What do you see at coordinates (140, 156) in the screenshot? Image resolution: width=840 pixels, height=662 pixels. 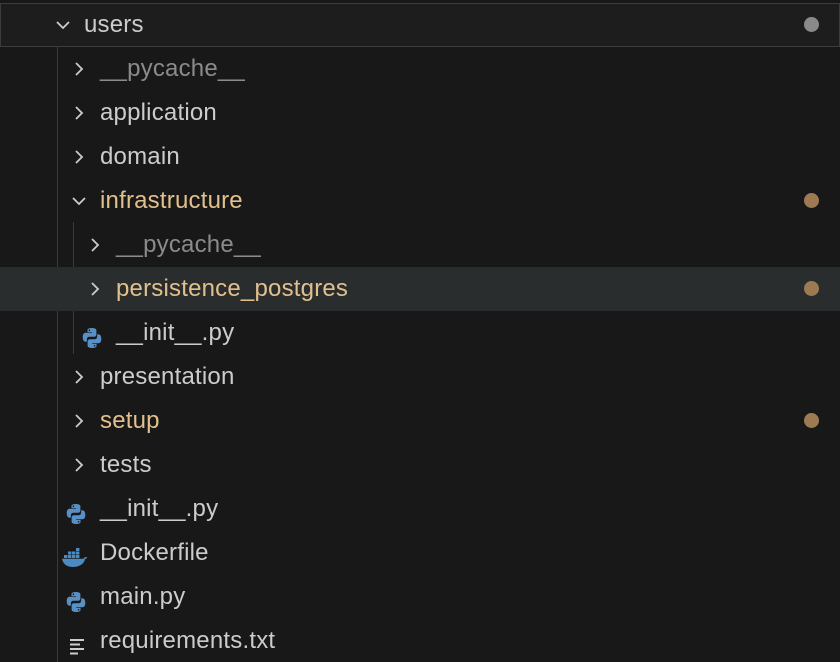 I see `folder-label: domain` at bounding box center [140, 156].